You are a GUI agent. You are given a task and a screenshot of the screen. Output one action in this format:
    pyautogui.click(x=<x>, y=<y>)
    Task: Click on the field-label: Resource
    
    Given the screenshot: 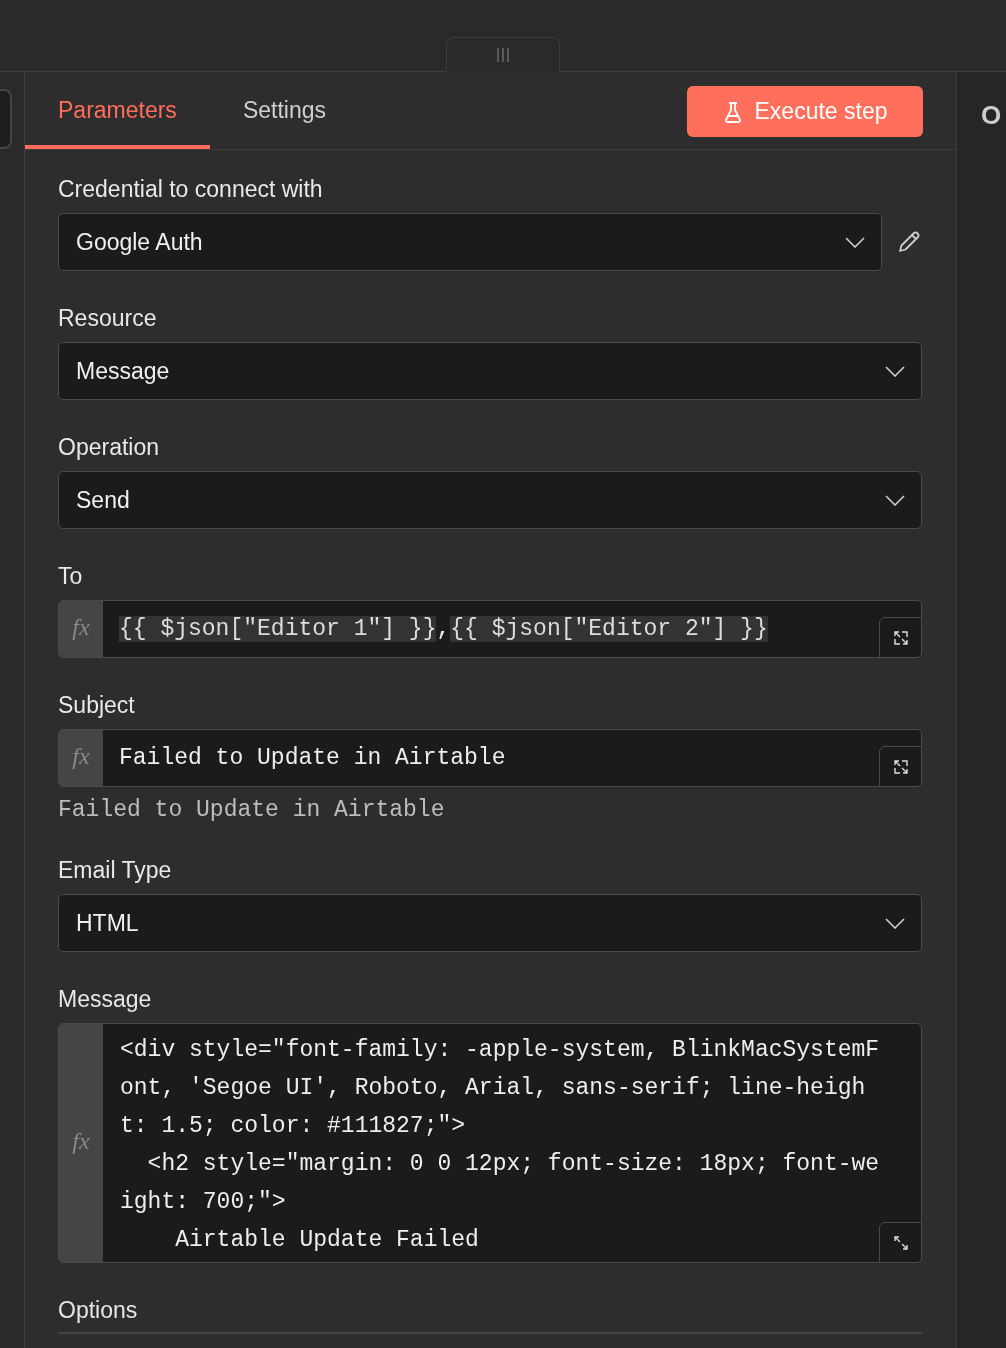 What is the action you would take?
    pyautogui.click(x=108, y=318)
    